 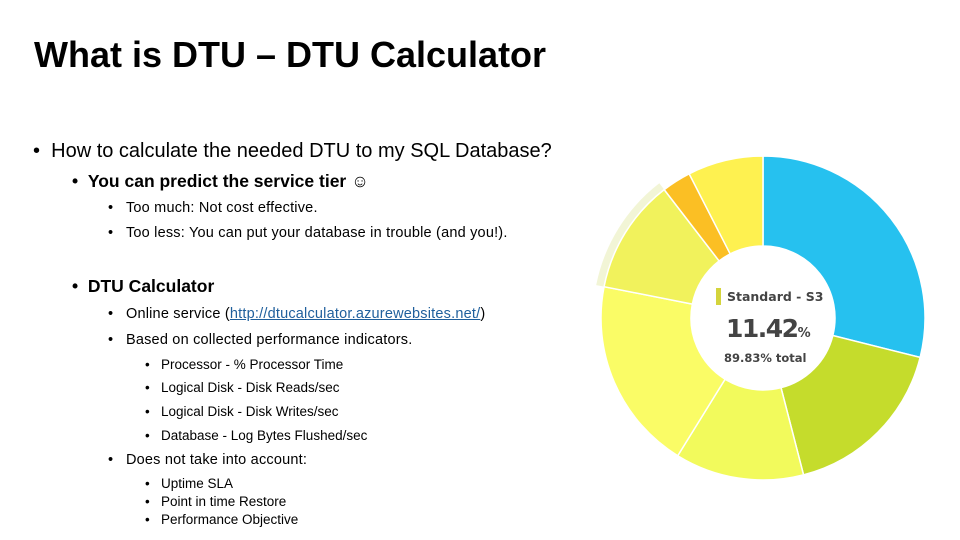 I want to click on center-total: 89.83% total, so click(x=765, y=358).